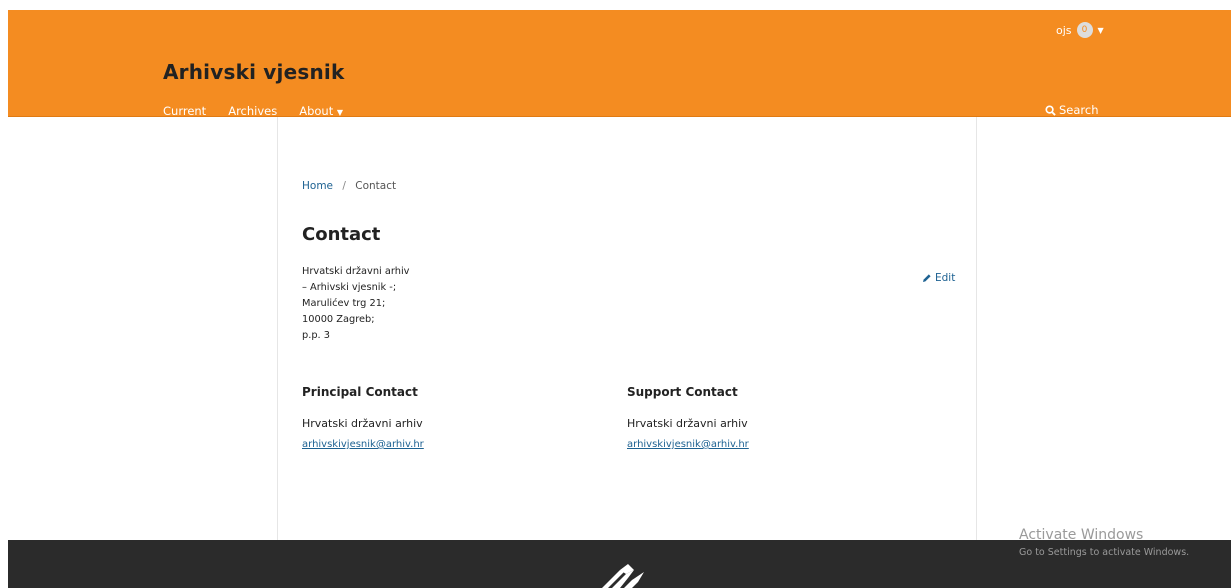 The height and width of the screenshot is (588, 1231). I want to click on ojs-logo-icon, so click(628, 574).